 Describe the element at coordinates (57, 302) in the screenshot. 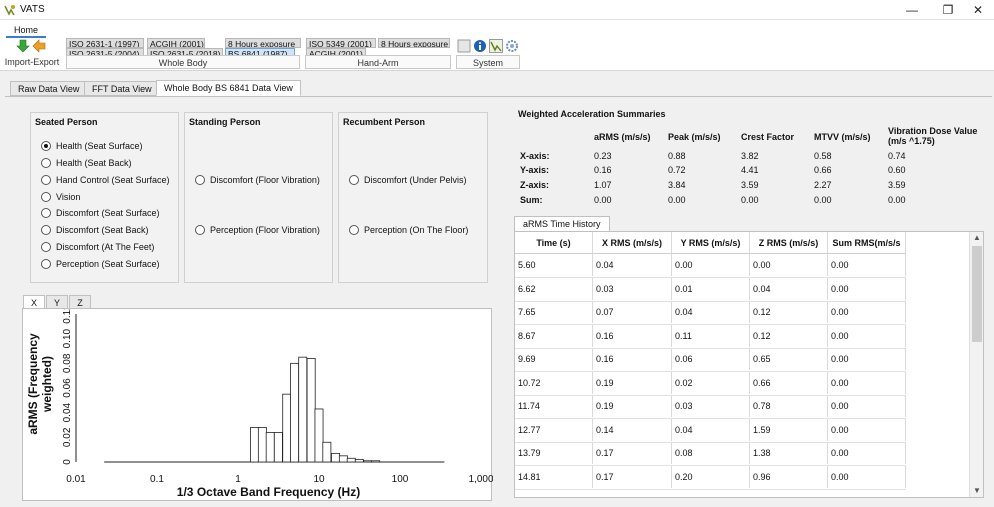

I see `chart-tab-y: Y` at that location.